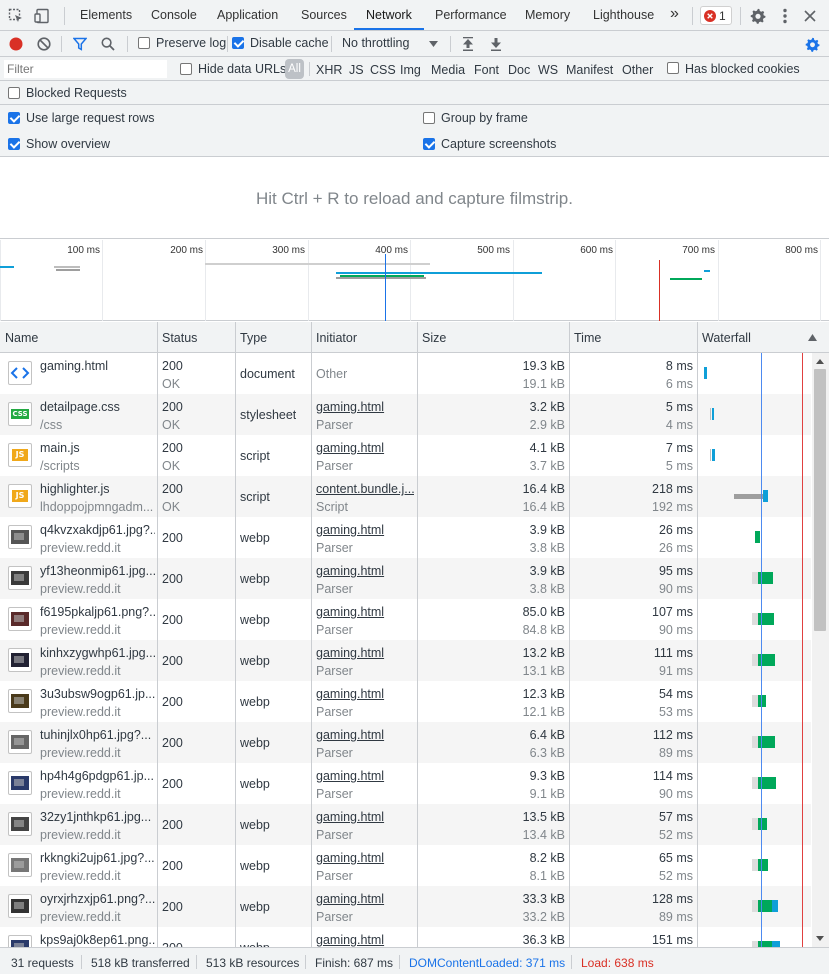  Describe the element at coordinates (106, 15) in the screenshot. I see `tab-elements: Elements` at that location.